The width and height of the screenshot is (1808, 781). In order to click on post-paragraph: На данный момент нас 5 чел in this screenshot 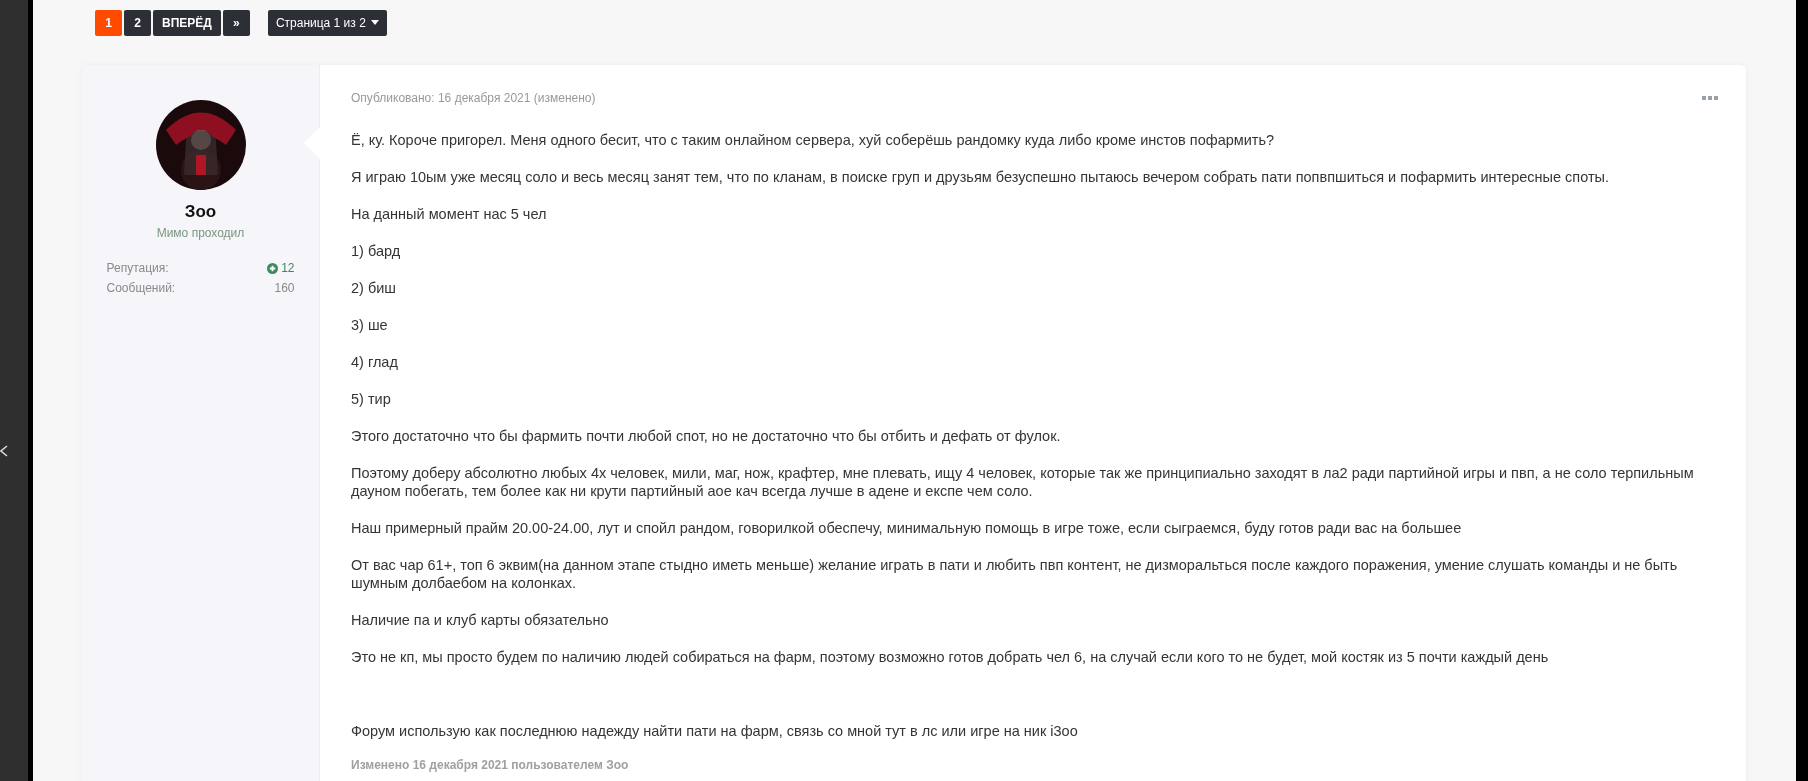, I will do `click(449, 214)`.